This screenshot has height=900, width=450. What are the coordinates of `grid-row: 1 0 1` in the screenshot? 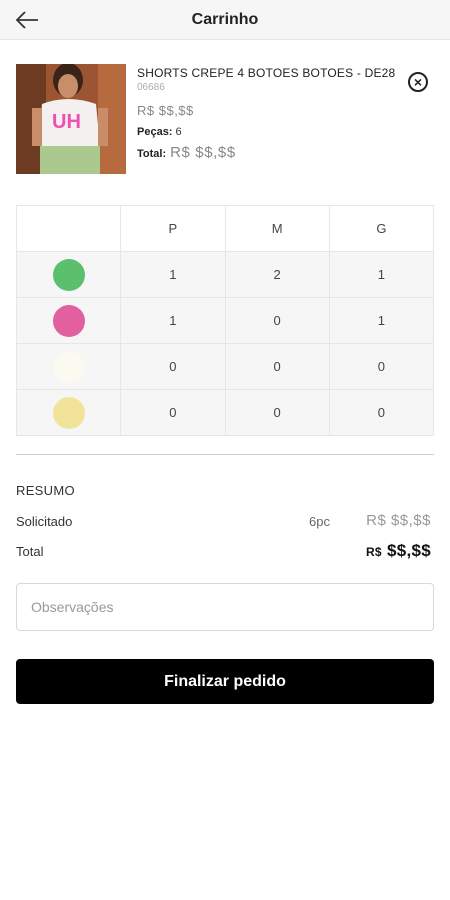 It's located at (225, 320).